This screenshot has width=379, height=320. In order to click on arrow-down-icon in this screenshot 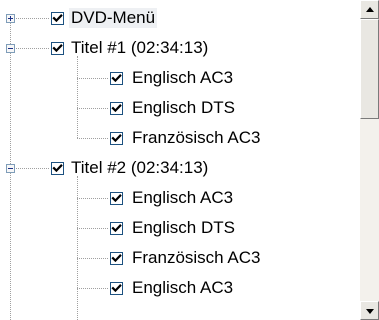, I will do `click(370, 311)`.